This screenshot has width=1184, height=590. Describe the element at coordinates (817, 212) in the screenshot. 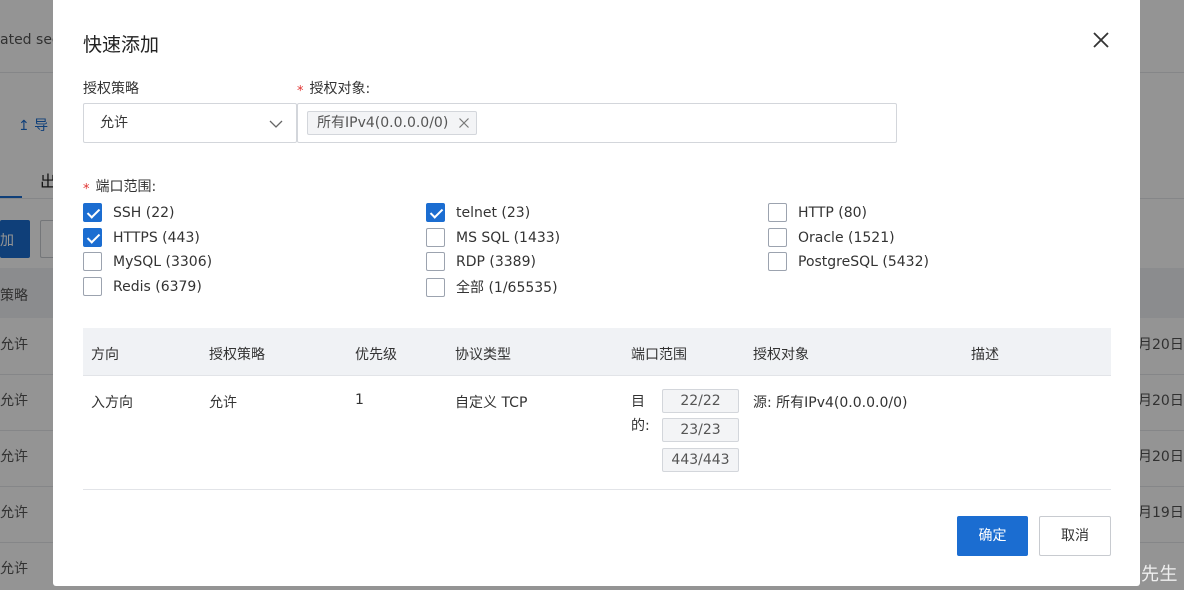

I see `port-checkbox-http: HTTP (80)` at that location.